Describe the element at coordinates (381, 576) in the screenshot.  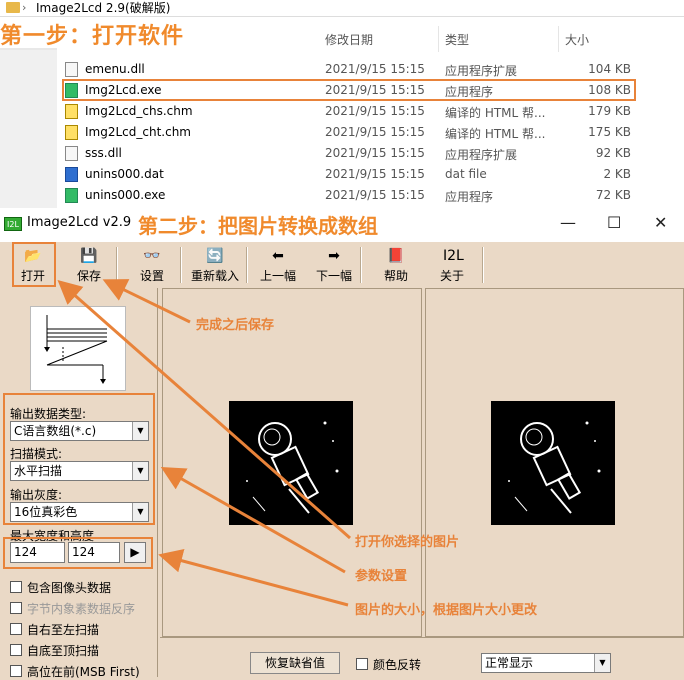
I see `params-note: 参数设置` at that location.